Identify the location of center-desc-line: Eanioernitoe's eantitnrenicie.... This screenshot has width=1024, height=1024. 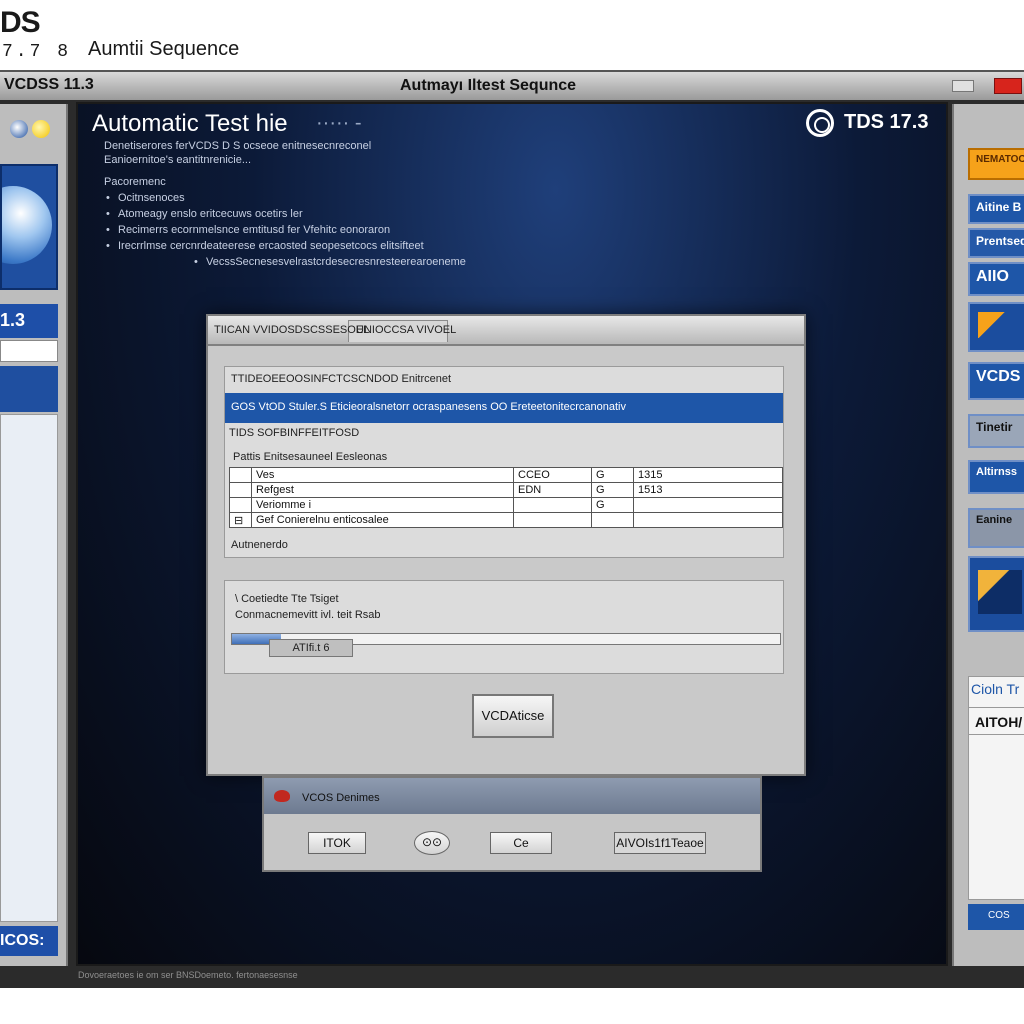
(178, 160).